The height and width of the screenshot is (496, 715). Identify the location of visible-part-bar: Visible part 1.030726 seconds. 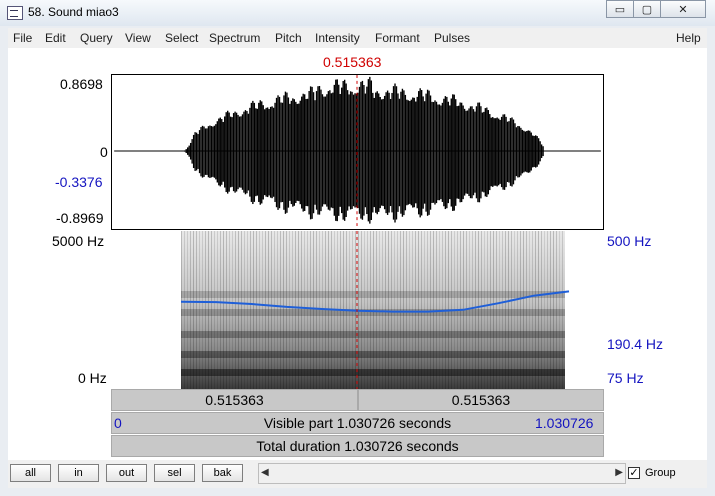
(357, 423).